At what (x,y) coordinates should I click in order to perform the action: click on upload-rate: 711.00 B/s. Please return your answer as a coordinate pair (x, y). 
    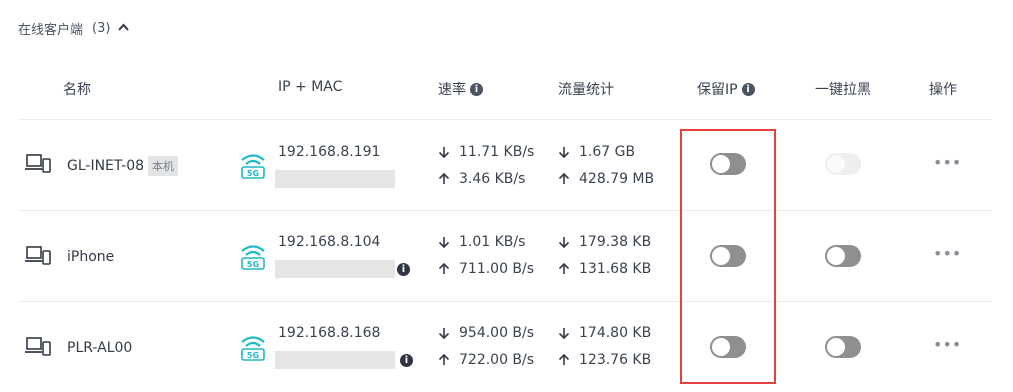
    Looking at the image, I should click on (486, 269).